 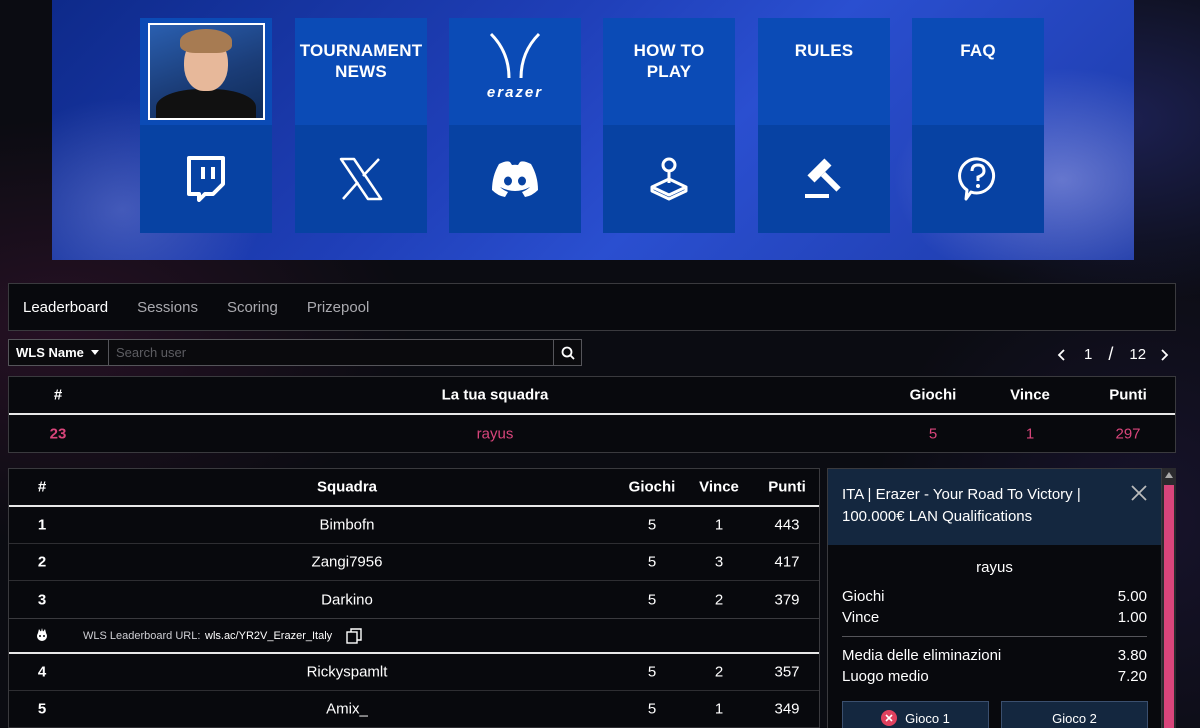 What do you see at coordinates (927, 718) in the screenshot?
I see `game-1-label: Gioco 1` at bounding box center [927, 718].